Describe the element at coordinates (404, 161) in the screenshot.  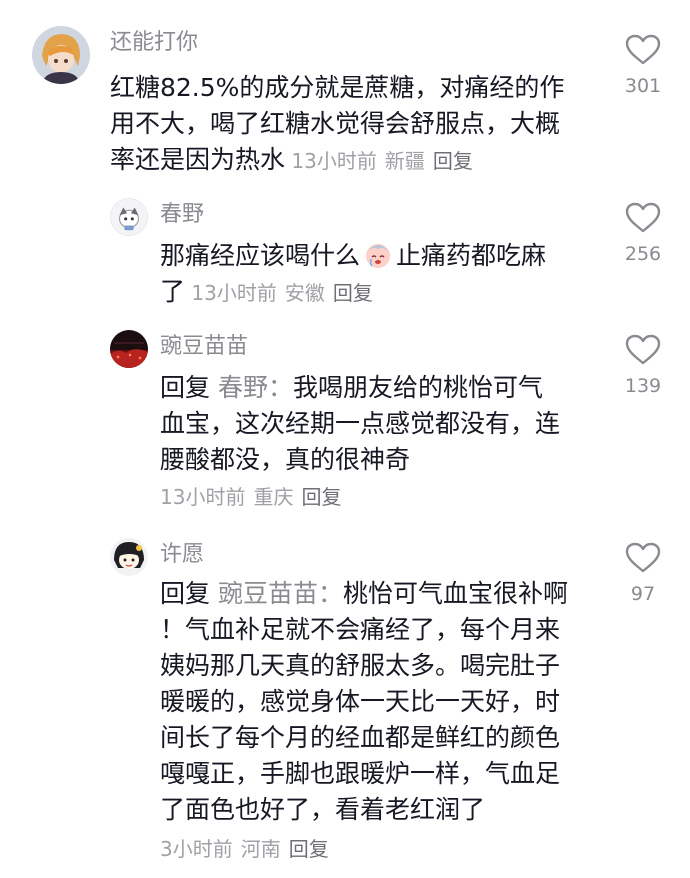
I see `comment-location: 新疆` at that location.